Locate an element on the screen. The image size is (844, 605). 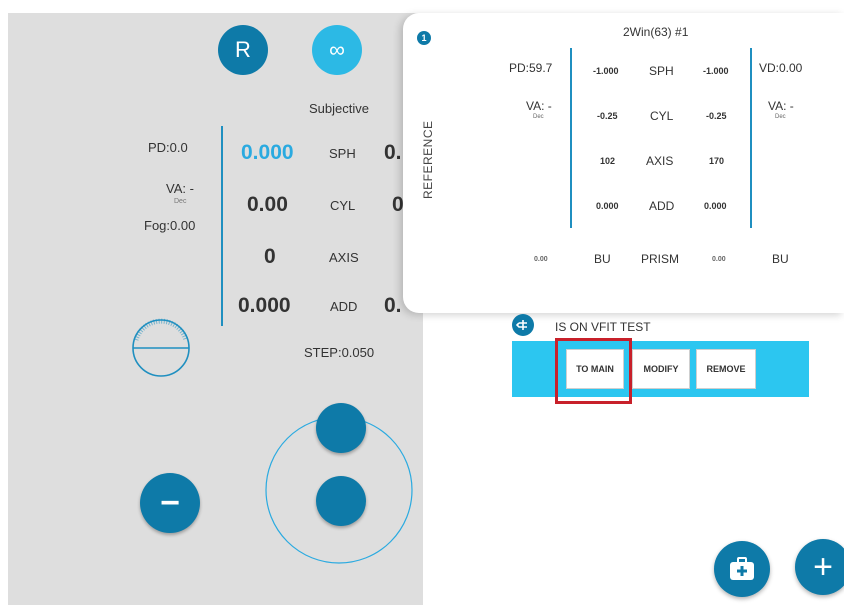
step-value: STEP:0.050 is located at coordinates (339, 352).